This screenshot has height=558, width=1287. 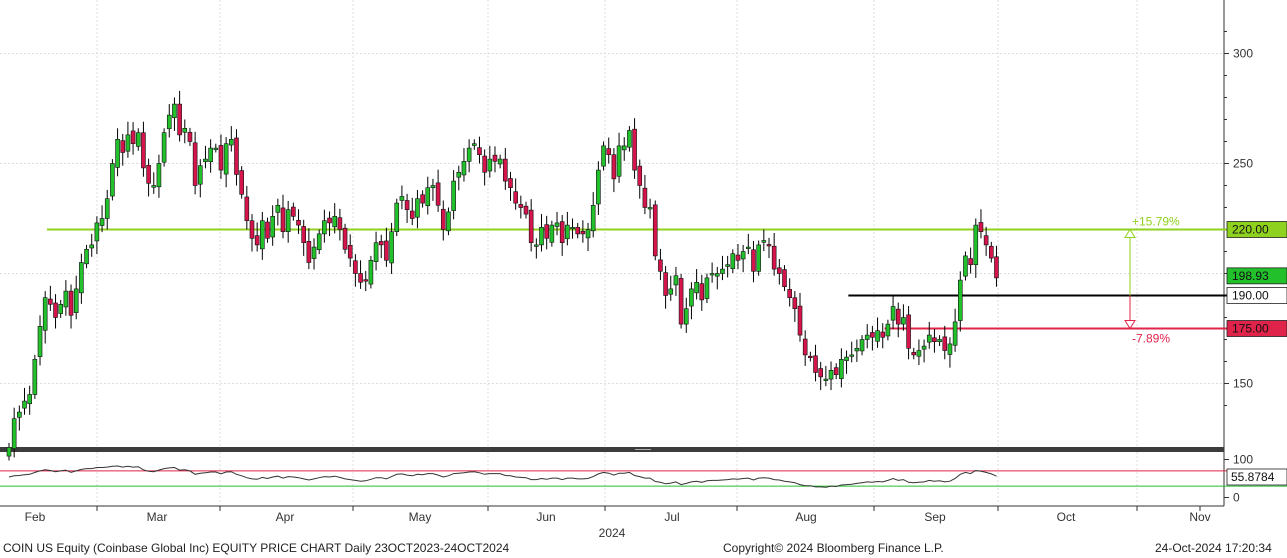 I want to click on rsi-value-text: 55.8784, so click(x=1253, y=477).